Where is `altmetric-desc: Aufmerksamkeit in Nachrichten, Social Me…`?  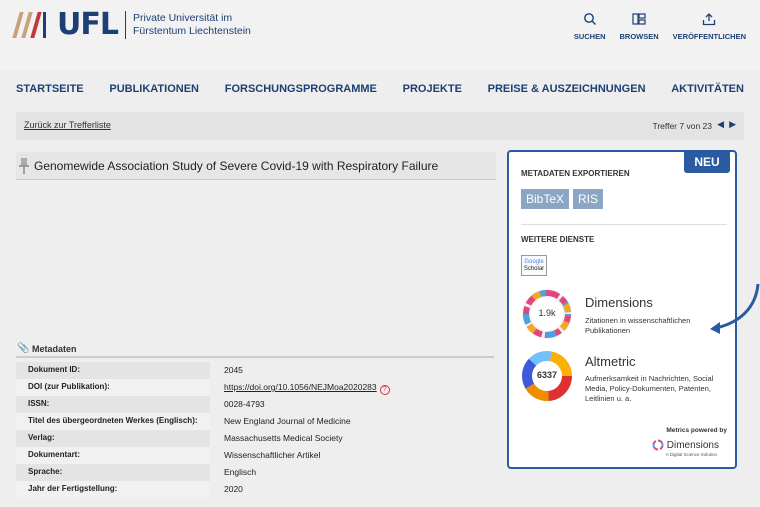 altmetric-desc: Aufmerksamkeit in Nachrichten, Social Me… is located at coordinates (649, 388).